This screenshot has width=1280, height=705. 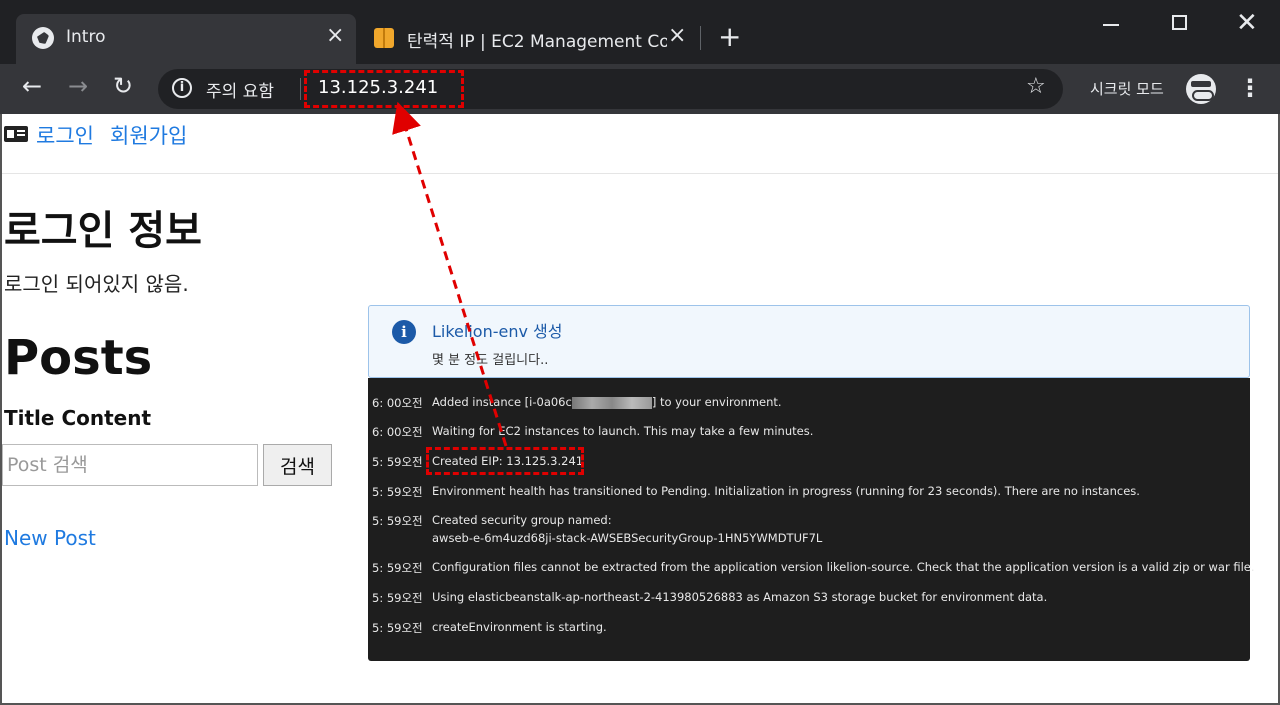 I want to click on tab-ec2-elastic-ip: 탄력적 IP | EC2 Management Co ×, so click(x=530, y=39).